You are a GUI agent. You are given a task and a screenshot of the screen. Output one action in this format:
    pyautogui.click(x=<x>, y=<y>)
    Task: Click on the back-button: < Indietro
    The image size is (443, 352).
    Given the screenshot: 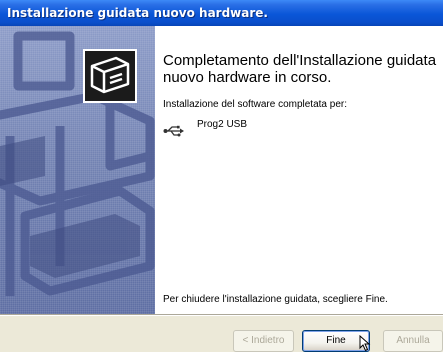 What is the action you would take?
    pyautogui.click(x=263, y=341)
    